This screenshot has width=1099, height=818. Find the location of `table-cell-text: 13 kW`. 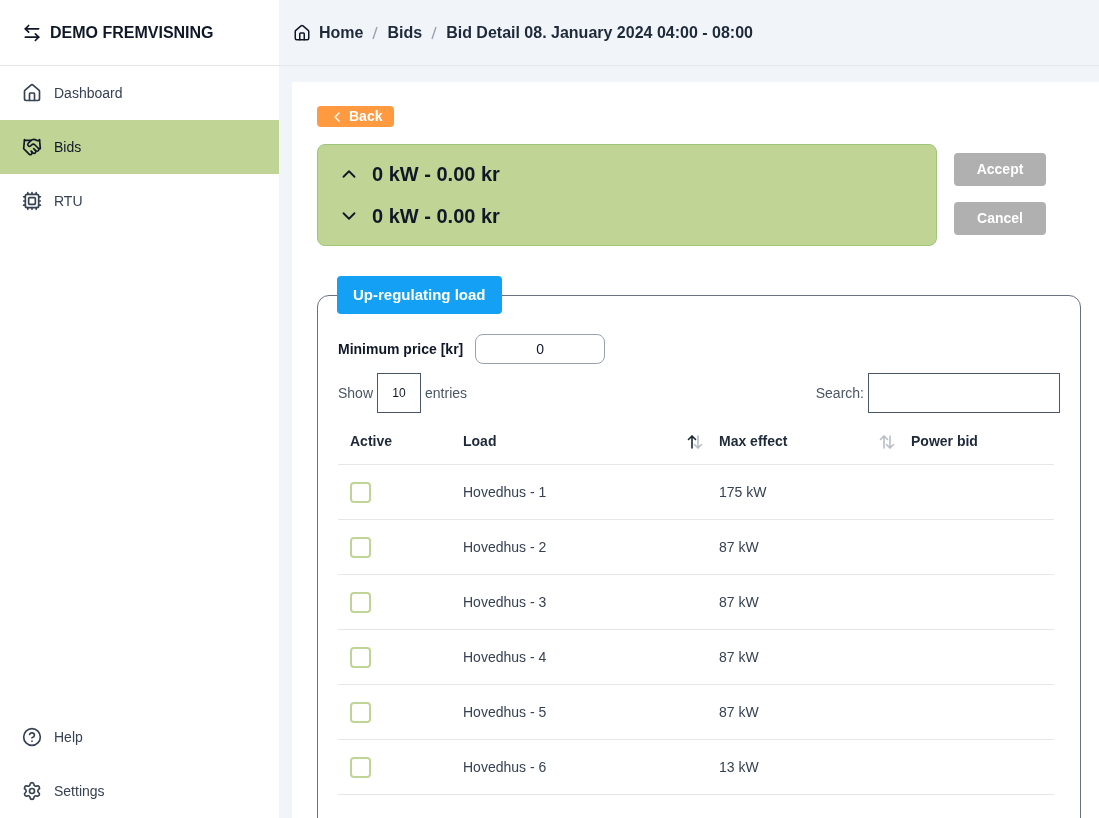

table-cell-text: 13 kW is located at coordinates (739, 767).